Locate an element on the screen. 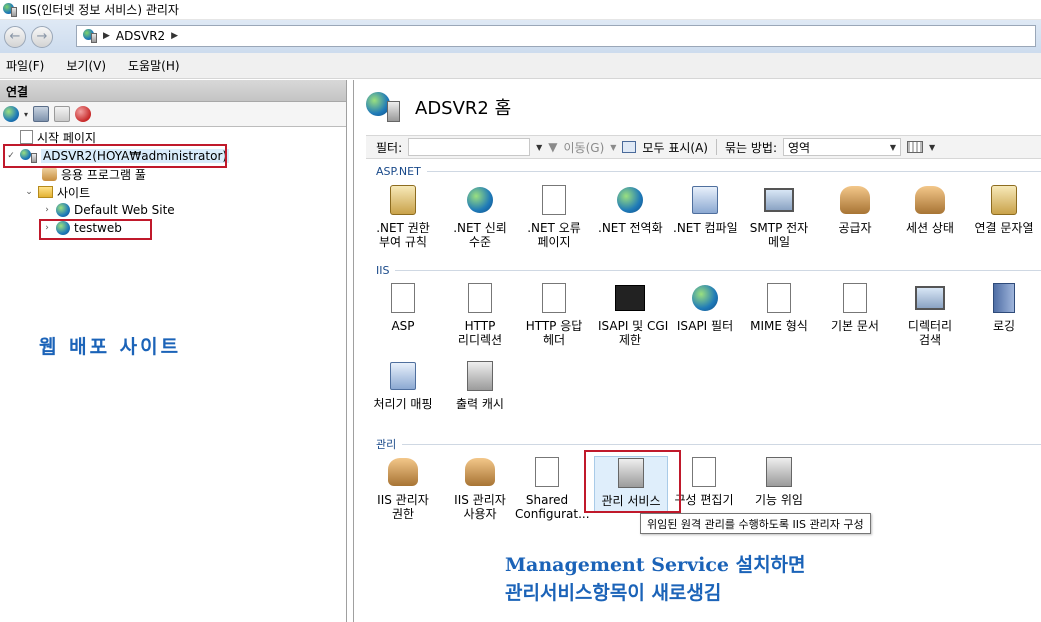 The image size is (1041, 622). funnel-icon: ▼ is located at coordinates (553, 147).